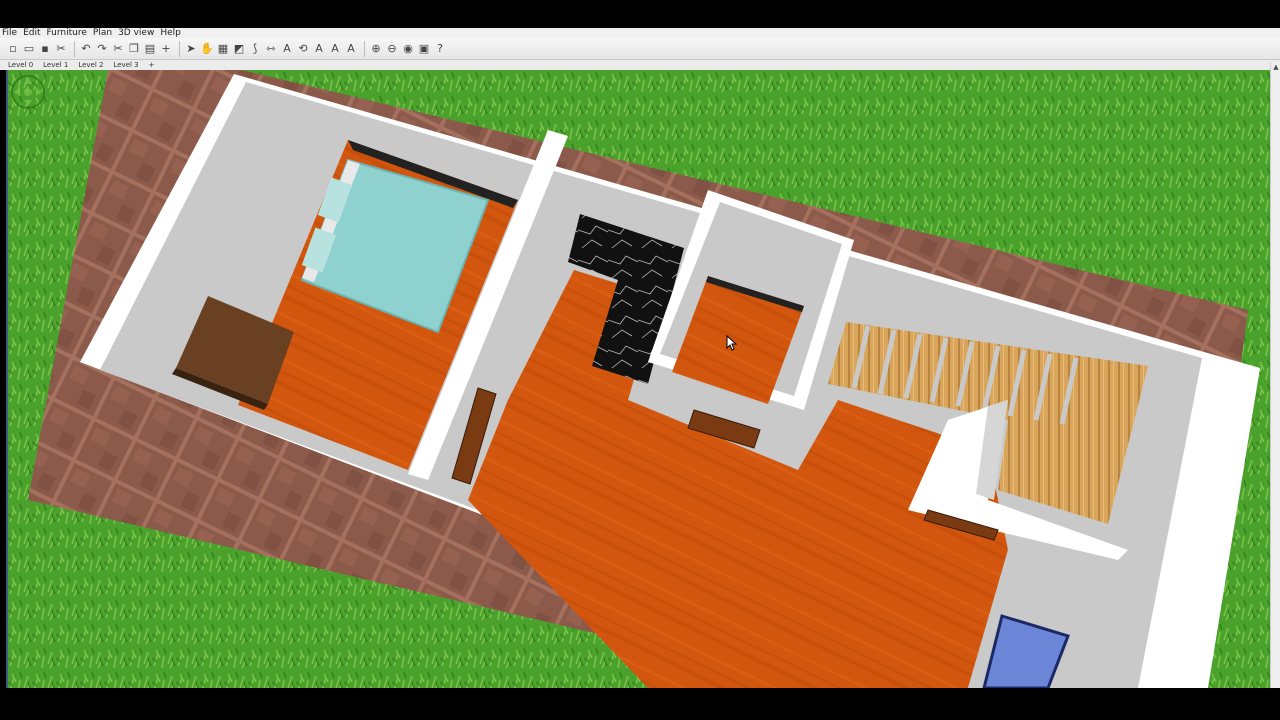 The height and width of the screenshot is (720, 1280). I want to click on create-polylines-icon: ⟆, so click(255, 49).